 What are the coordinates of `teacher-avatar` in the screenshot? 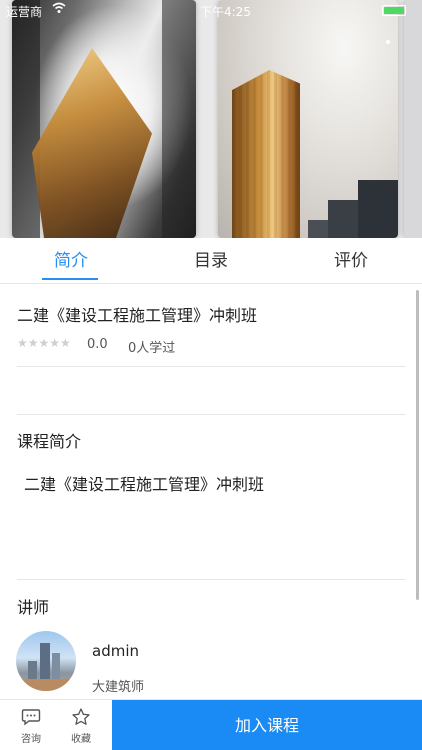 It's located at (46, 661).